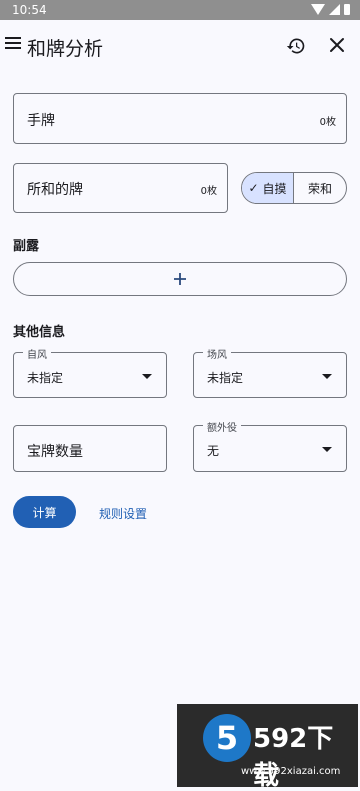 The image size is (360, 791). Describe the element at coordinates (347, 9) in the screenshot. I see `battery-icon` at that location.